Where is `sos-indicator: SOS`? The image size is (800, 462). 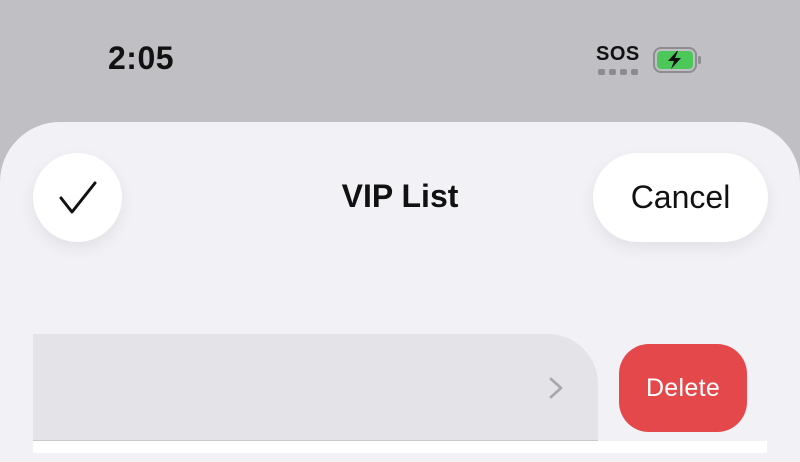 sos-indicator: SOS is located at coordinates (619, 60).